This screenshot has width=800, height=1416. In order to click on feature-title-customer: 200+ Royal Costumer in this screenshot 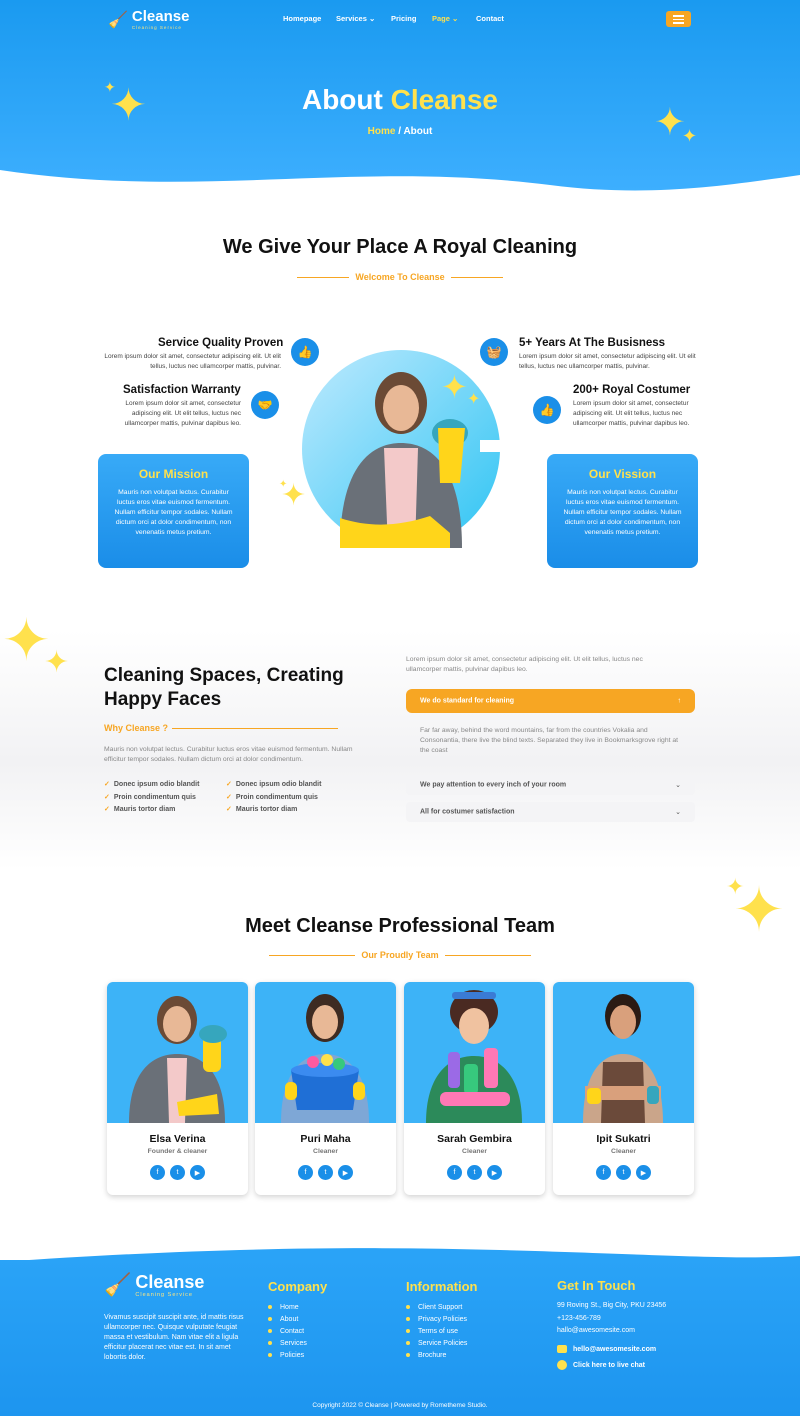, I will do `click(632, 390)`.